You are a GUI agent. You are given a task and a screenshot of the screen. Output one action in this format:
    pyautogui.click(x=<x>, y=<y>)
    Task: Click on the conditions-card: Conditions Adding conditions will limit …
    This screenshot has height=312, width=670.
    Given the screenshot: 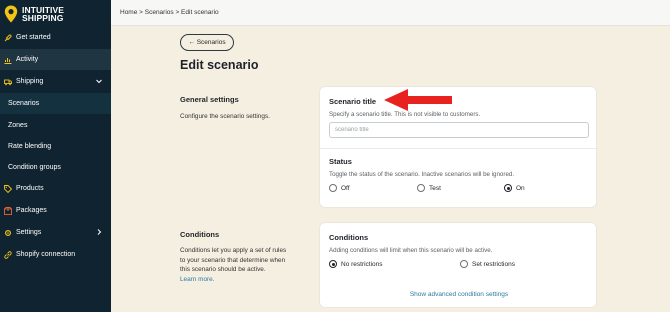 What is the action you would take?
    pyautogui.click(x=458, y=265)
    